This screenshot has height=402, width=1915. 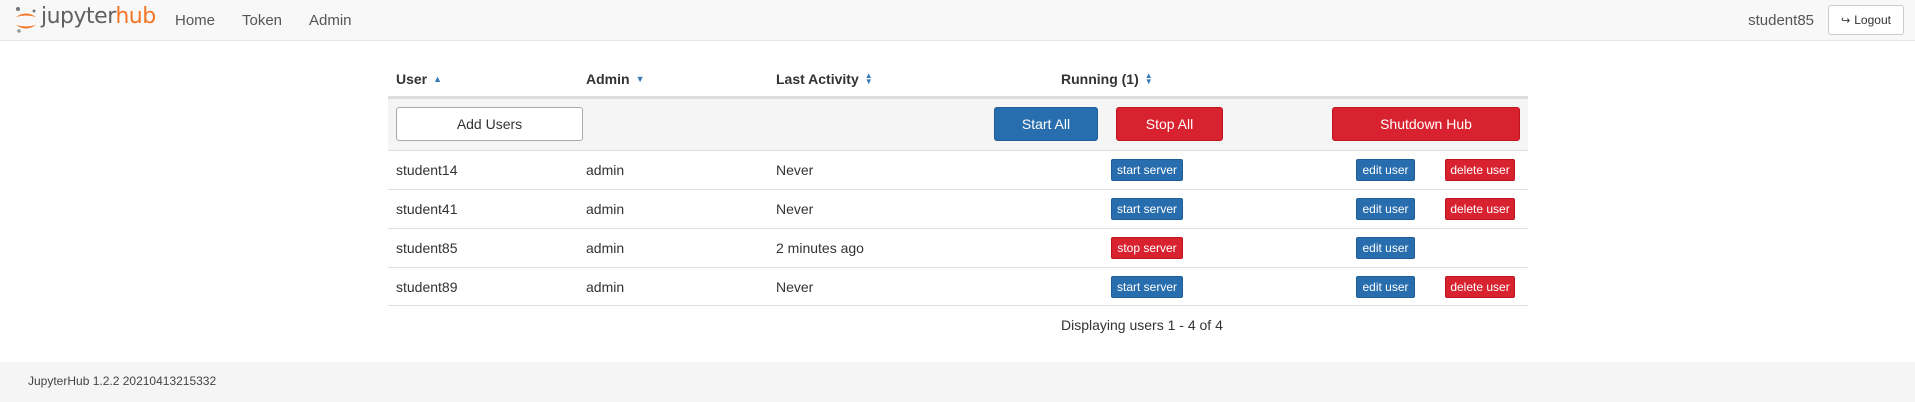 I want to click on nav-admin-link: Admin, so click(x=330, y=20).